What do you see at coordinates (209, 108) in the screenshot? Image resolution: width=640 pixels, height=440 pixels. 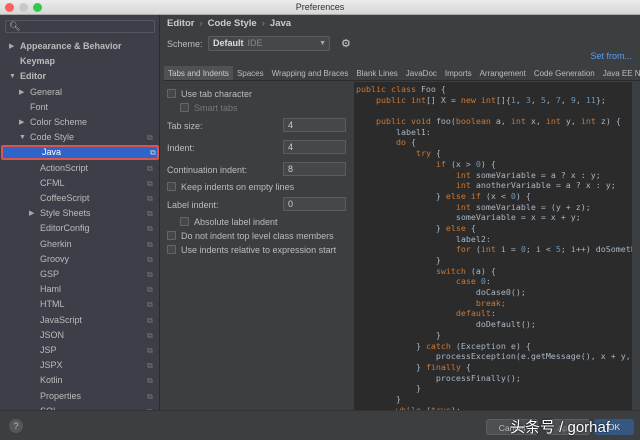 I see `smart-tabs-checkbox: Smart tabs` at bounding box center [209, 108].